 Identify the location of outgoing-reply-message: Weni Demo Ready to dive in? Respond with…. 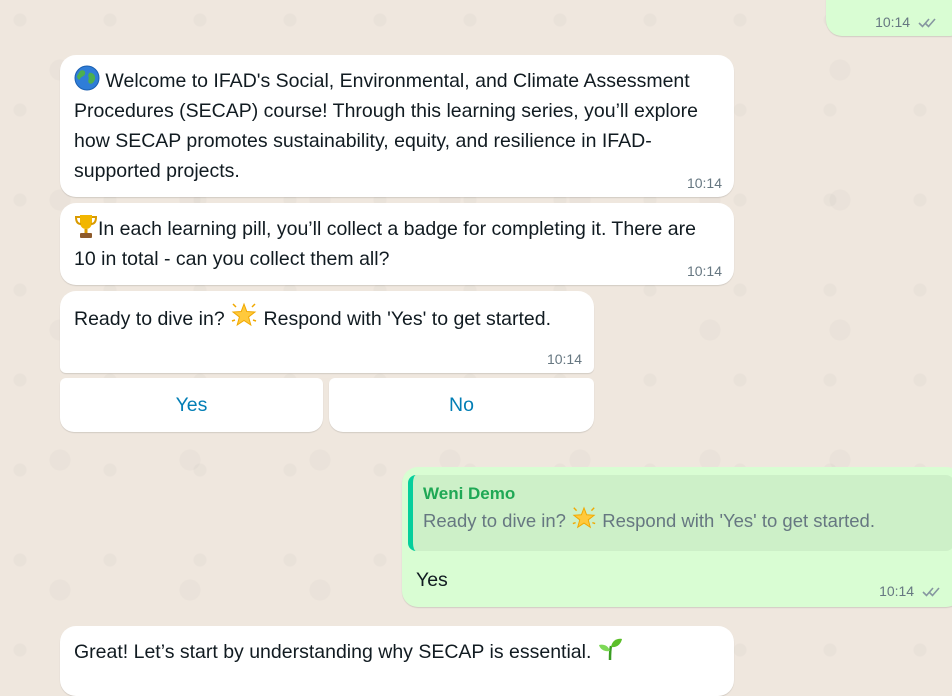
(677, 537).